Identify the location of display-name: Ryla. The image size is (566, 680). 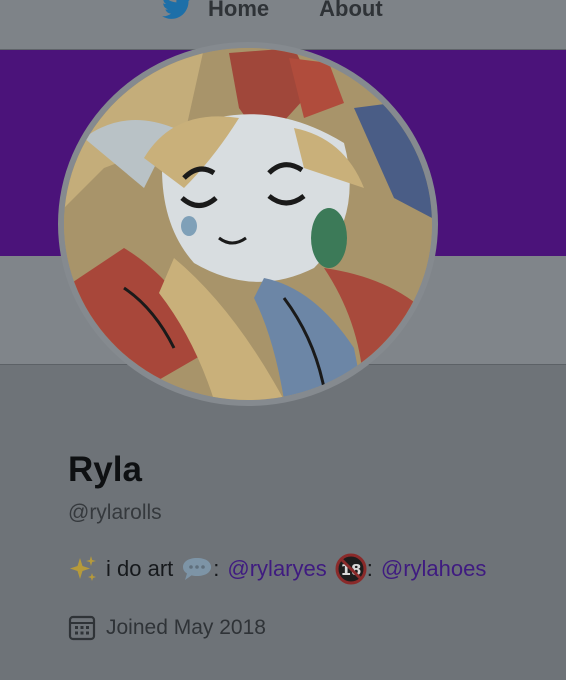
(105, 469).